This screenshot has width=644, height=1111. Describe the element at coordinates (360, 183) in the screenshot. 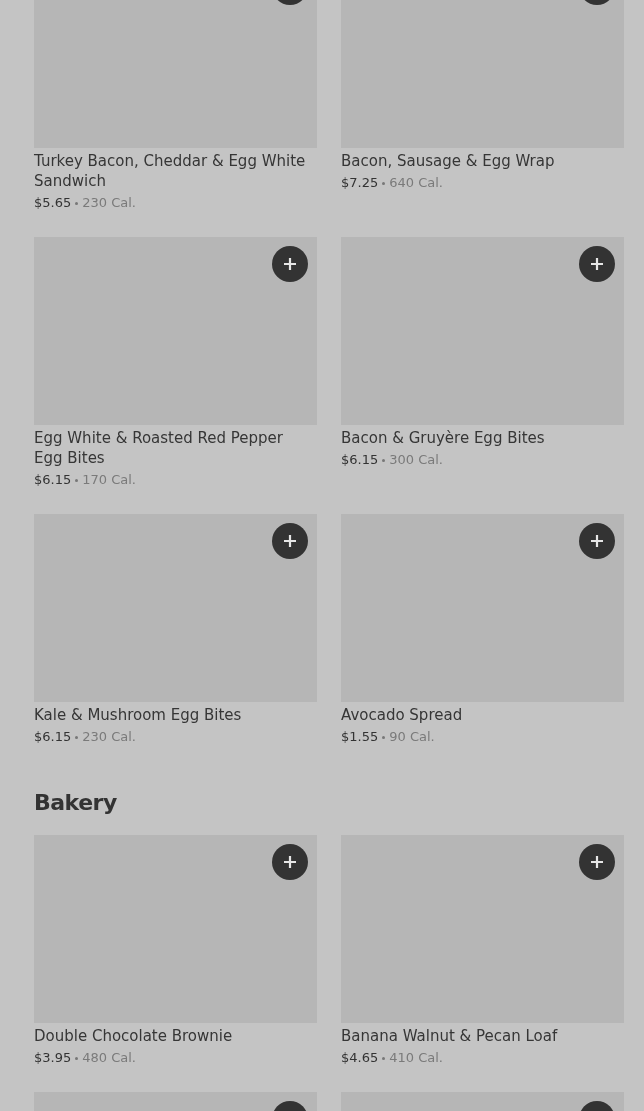

I see `item-price: $7.25` at that location.